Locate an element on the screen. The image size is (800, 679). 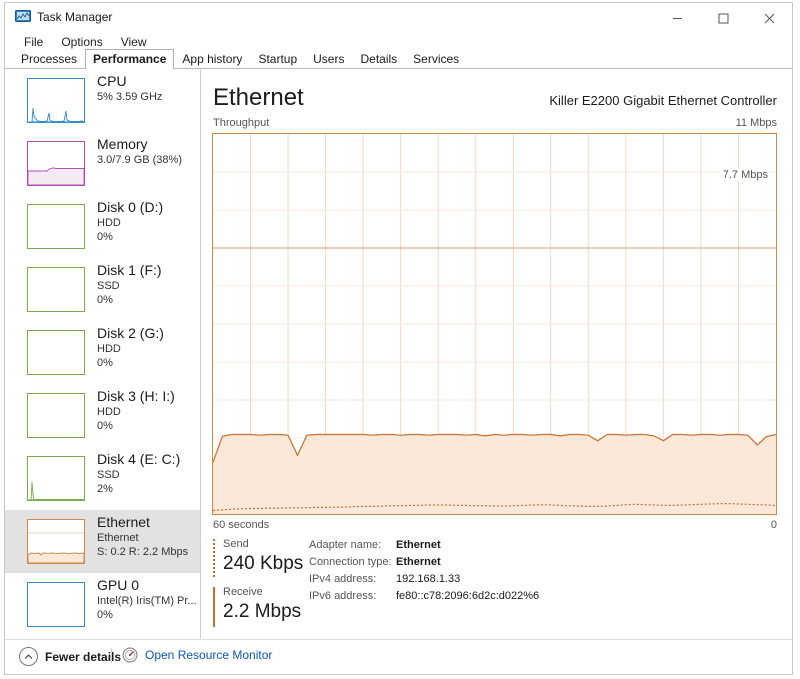
sidebar-item-memory: Memory 3.0/7.9 GB (38%) is located at coordinates (103, 163).